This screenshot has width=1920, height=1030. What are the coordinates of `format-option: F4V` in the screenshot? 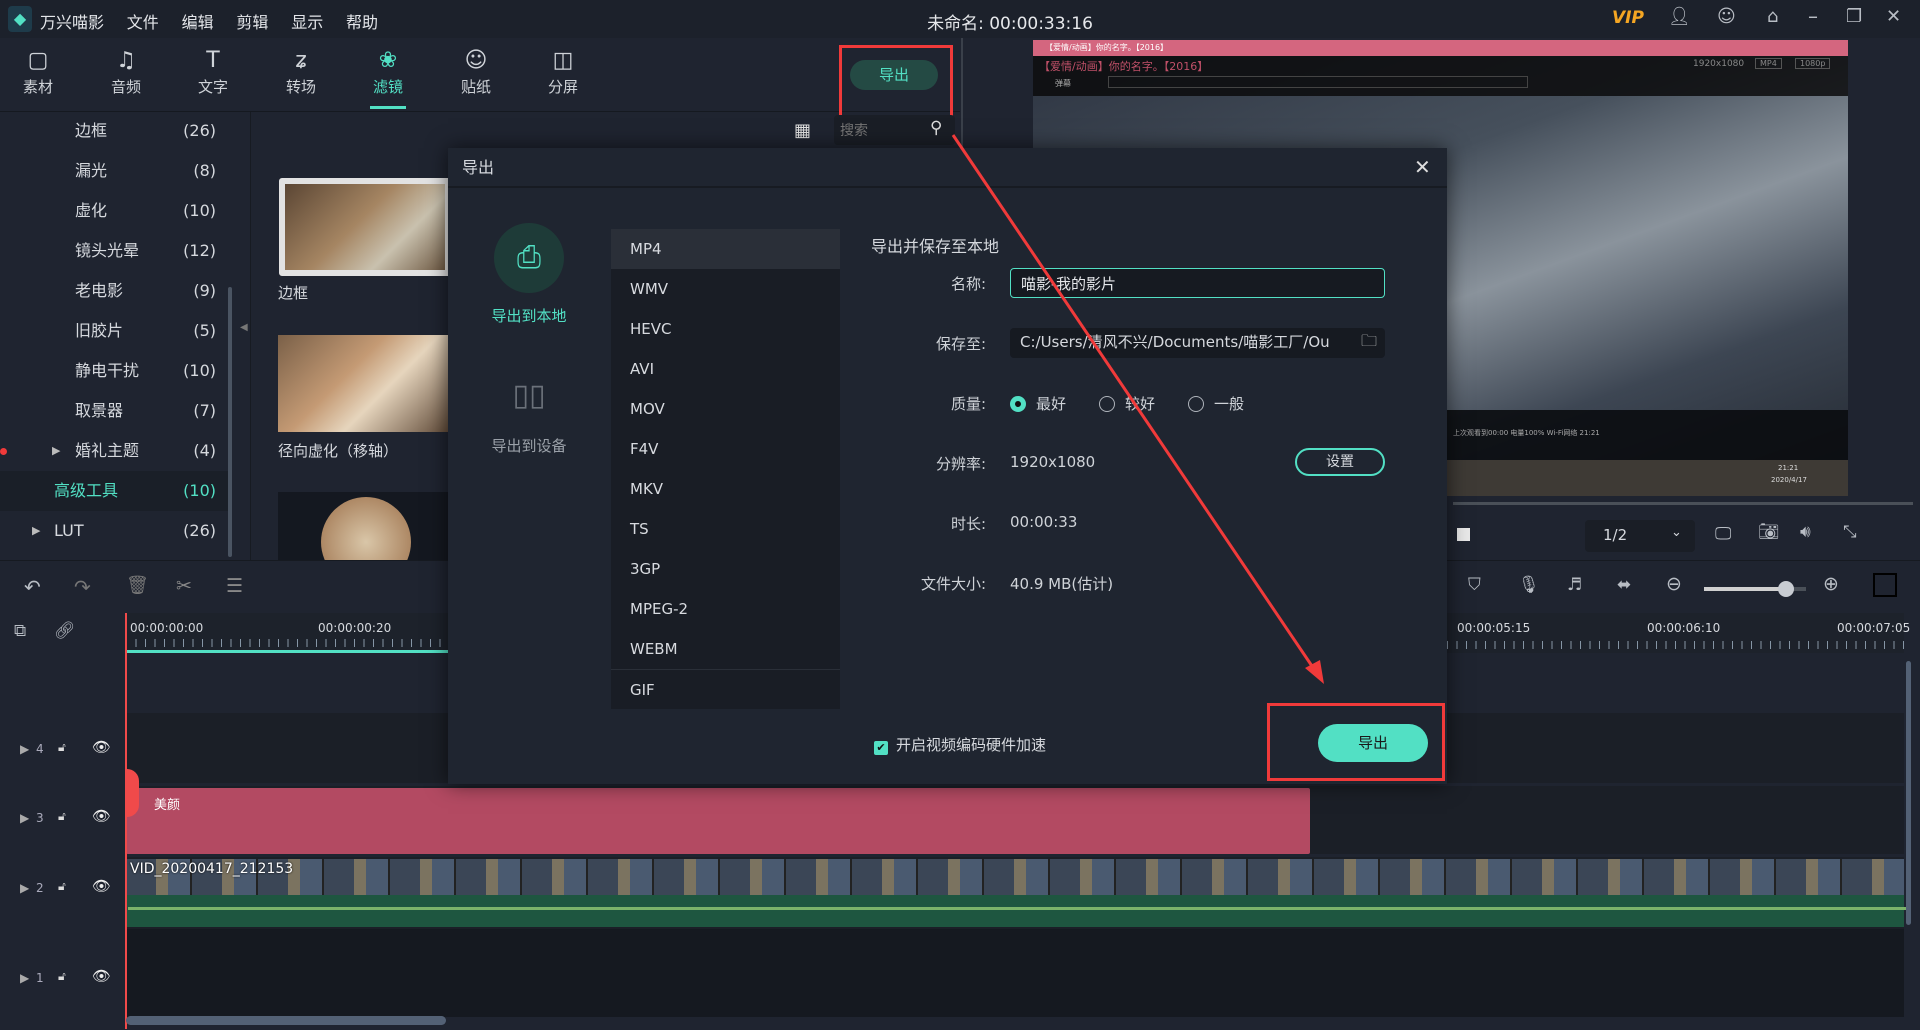 It's located at (725, 449).